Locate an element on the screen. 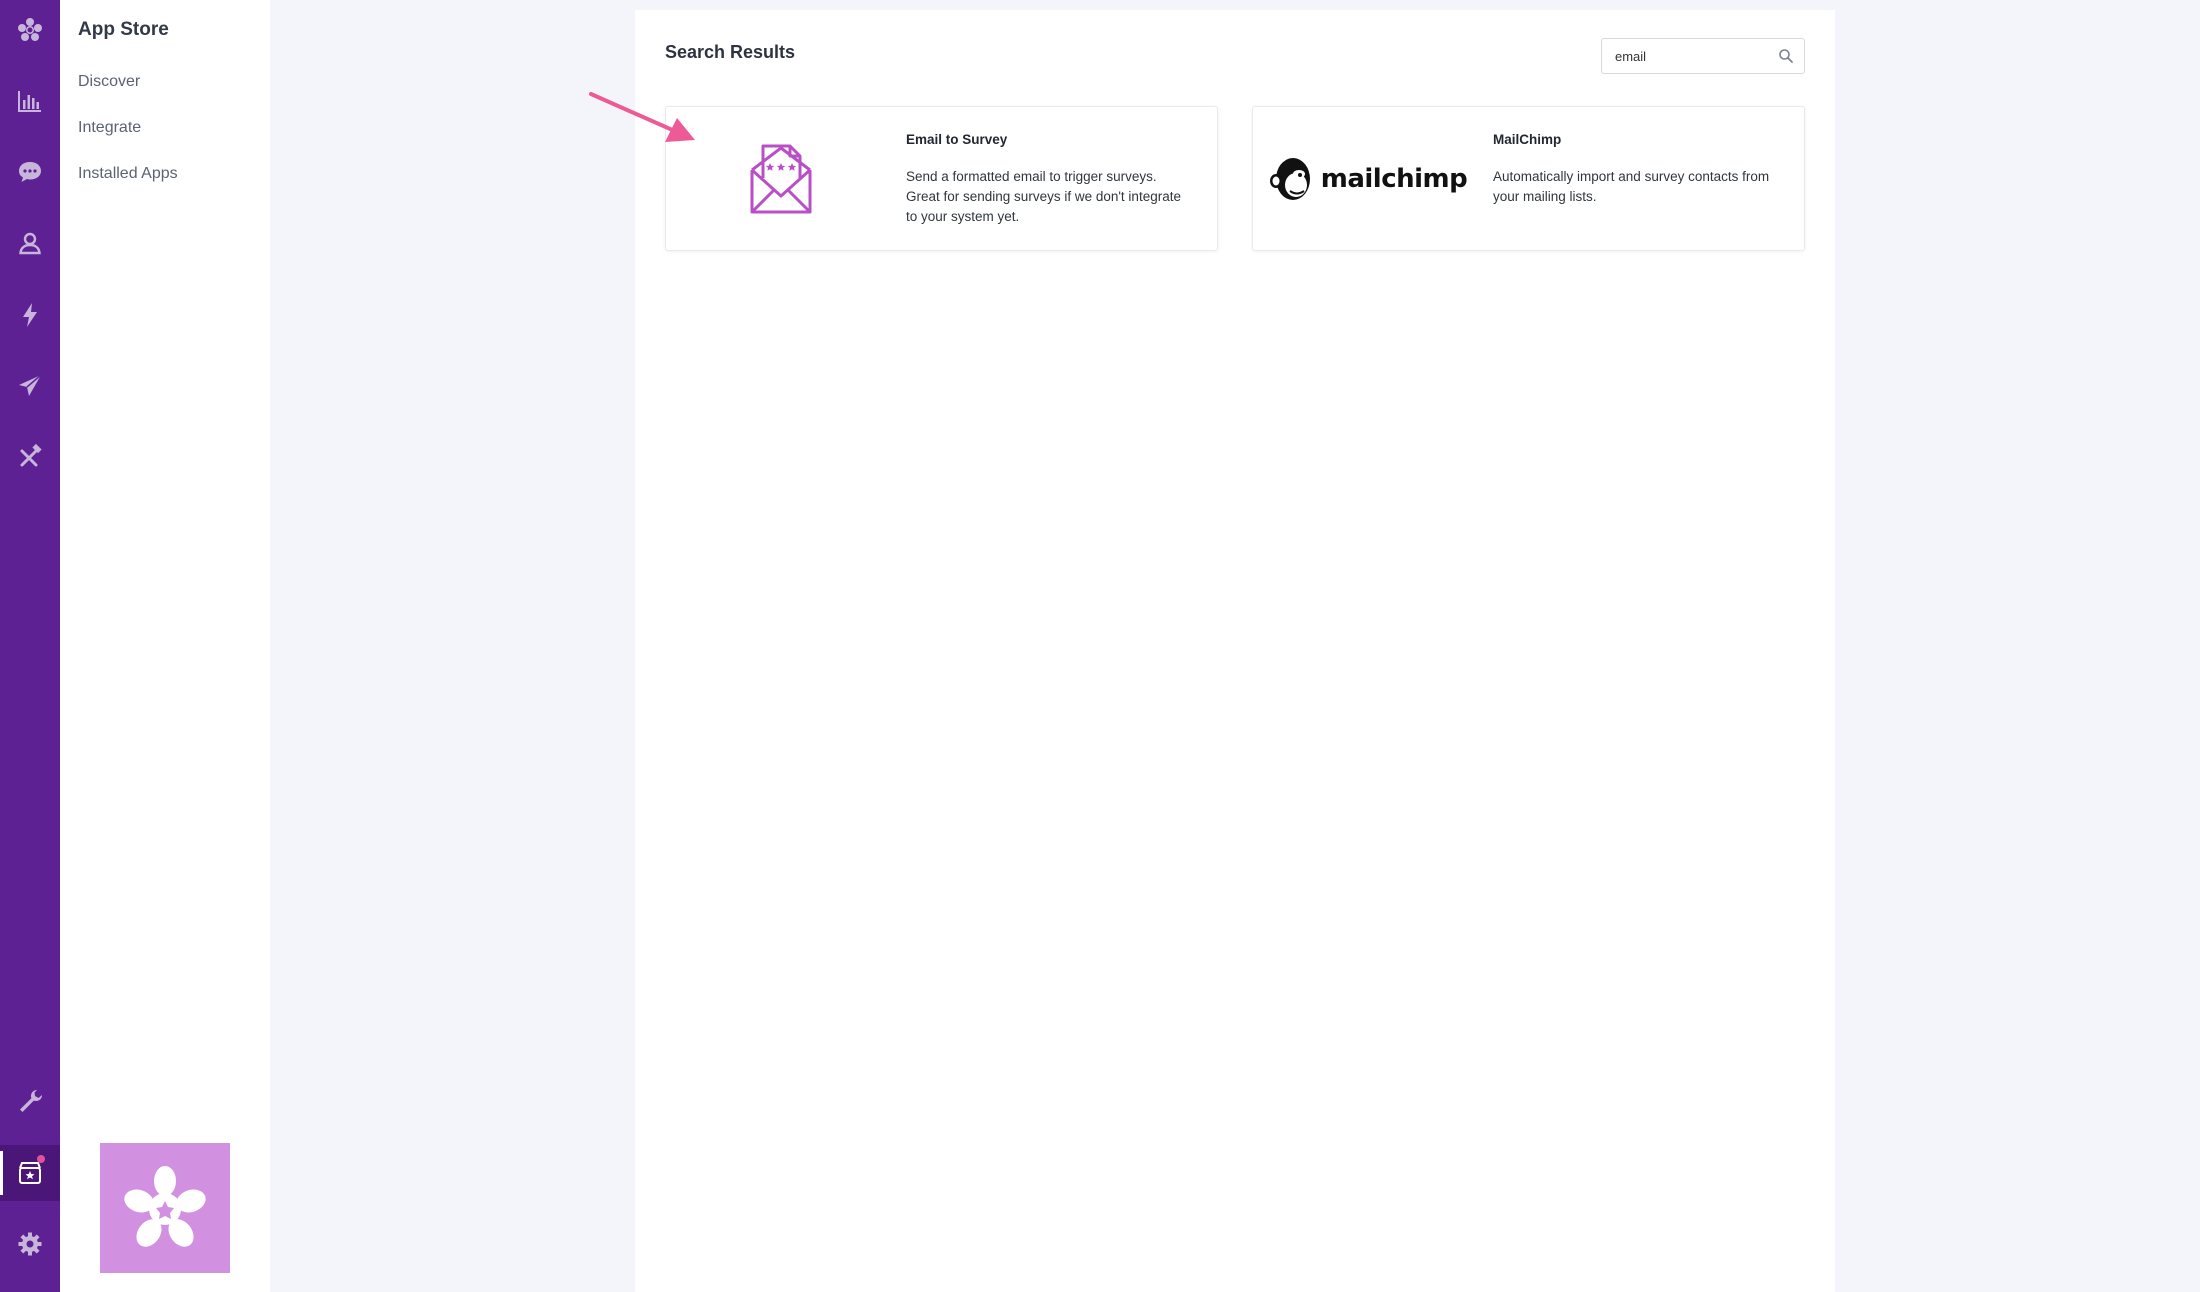 Image resolution: width=2200 pixels, height=1292 pixels. brand-logo-tile is located at coordinates (165, 1208).